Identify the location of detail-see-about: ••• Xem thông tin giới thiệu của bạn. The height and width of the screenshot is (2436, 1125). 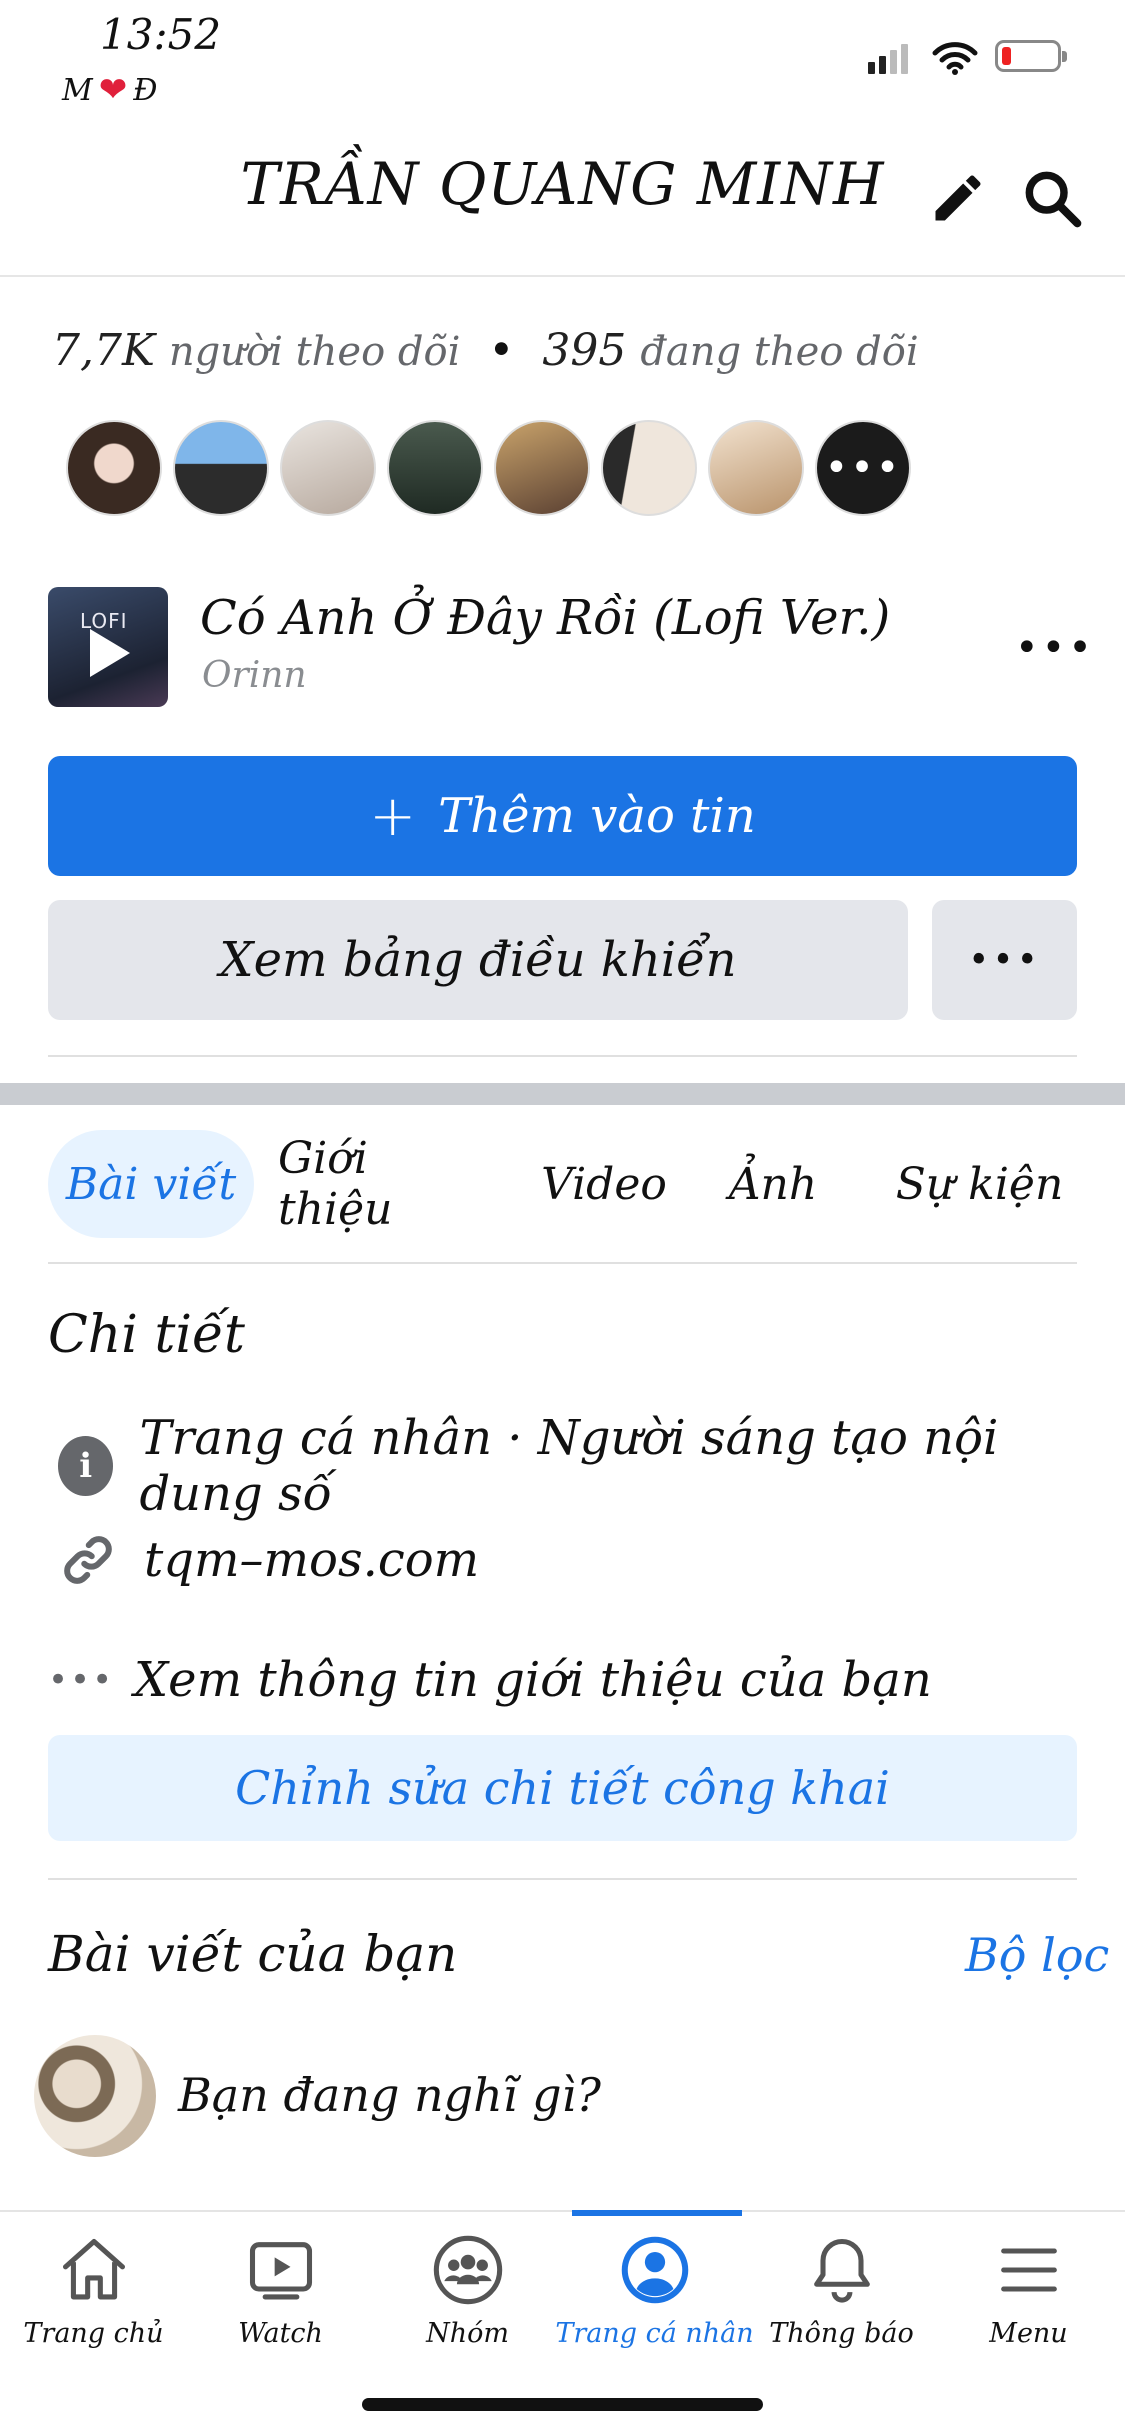
(490, 1680).